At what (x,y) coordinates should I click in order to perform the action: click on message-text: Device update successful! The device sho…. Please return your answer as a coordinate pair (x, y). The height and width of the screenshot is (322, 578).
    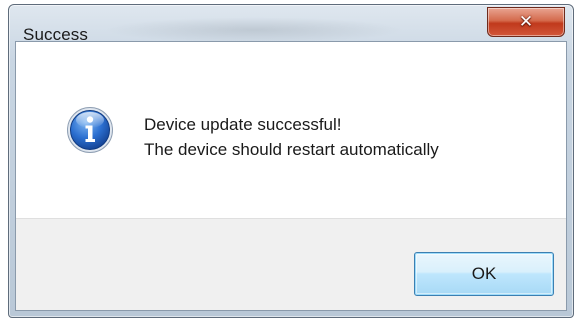
    Looking at the image, I should click on (291, 137).